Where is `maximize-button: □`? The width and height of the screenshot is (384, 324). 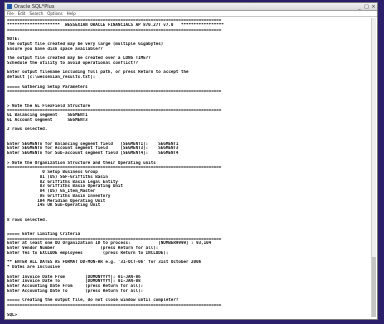 maximize-button: □ is located at coordinates (366, 7).